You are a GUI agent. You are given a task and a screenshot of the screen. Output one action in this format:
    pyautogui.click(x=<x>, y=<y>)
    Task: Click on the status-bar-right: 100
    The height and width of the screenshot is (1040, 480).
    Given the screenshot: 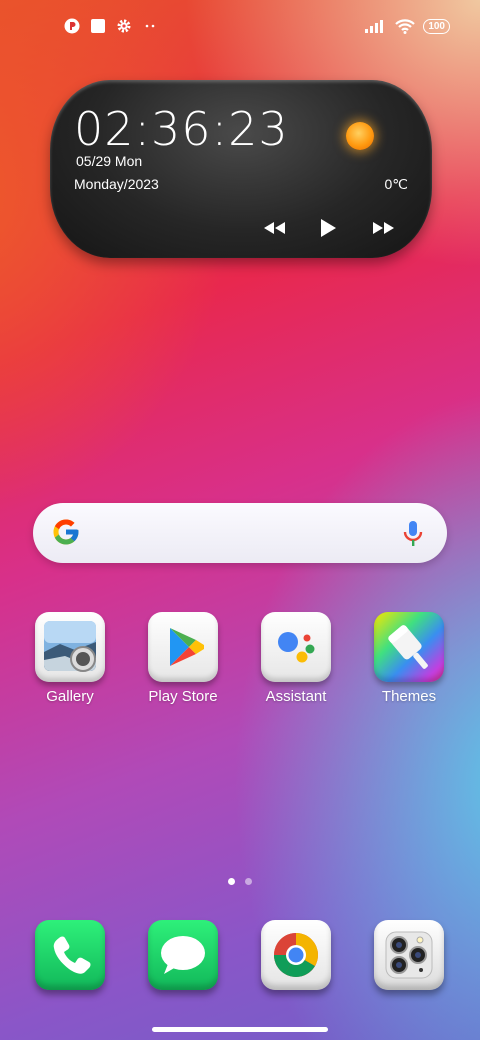 What is the action you would take?
    pyautogui.click(x=407, y=26)
    